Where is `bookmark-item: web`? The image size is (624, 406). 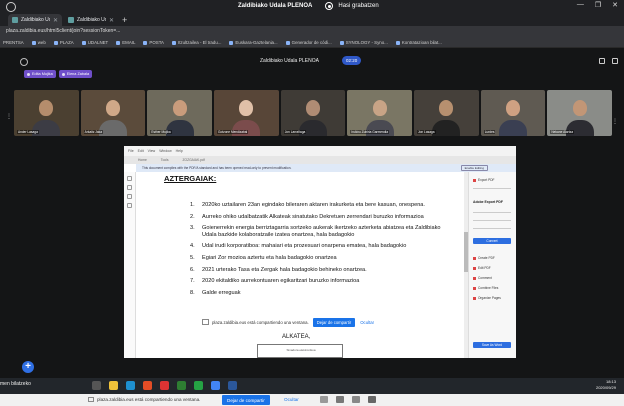 bookmark-item: web is located at coordinates (38, 42).